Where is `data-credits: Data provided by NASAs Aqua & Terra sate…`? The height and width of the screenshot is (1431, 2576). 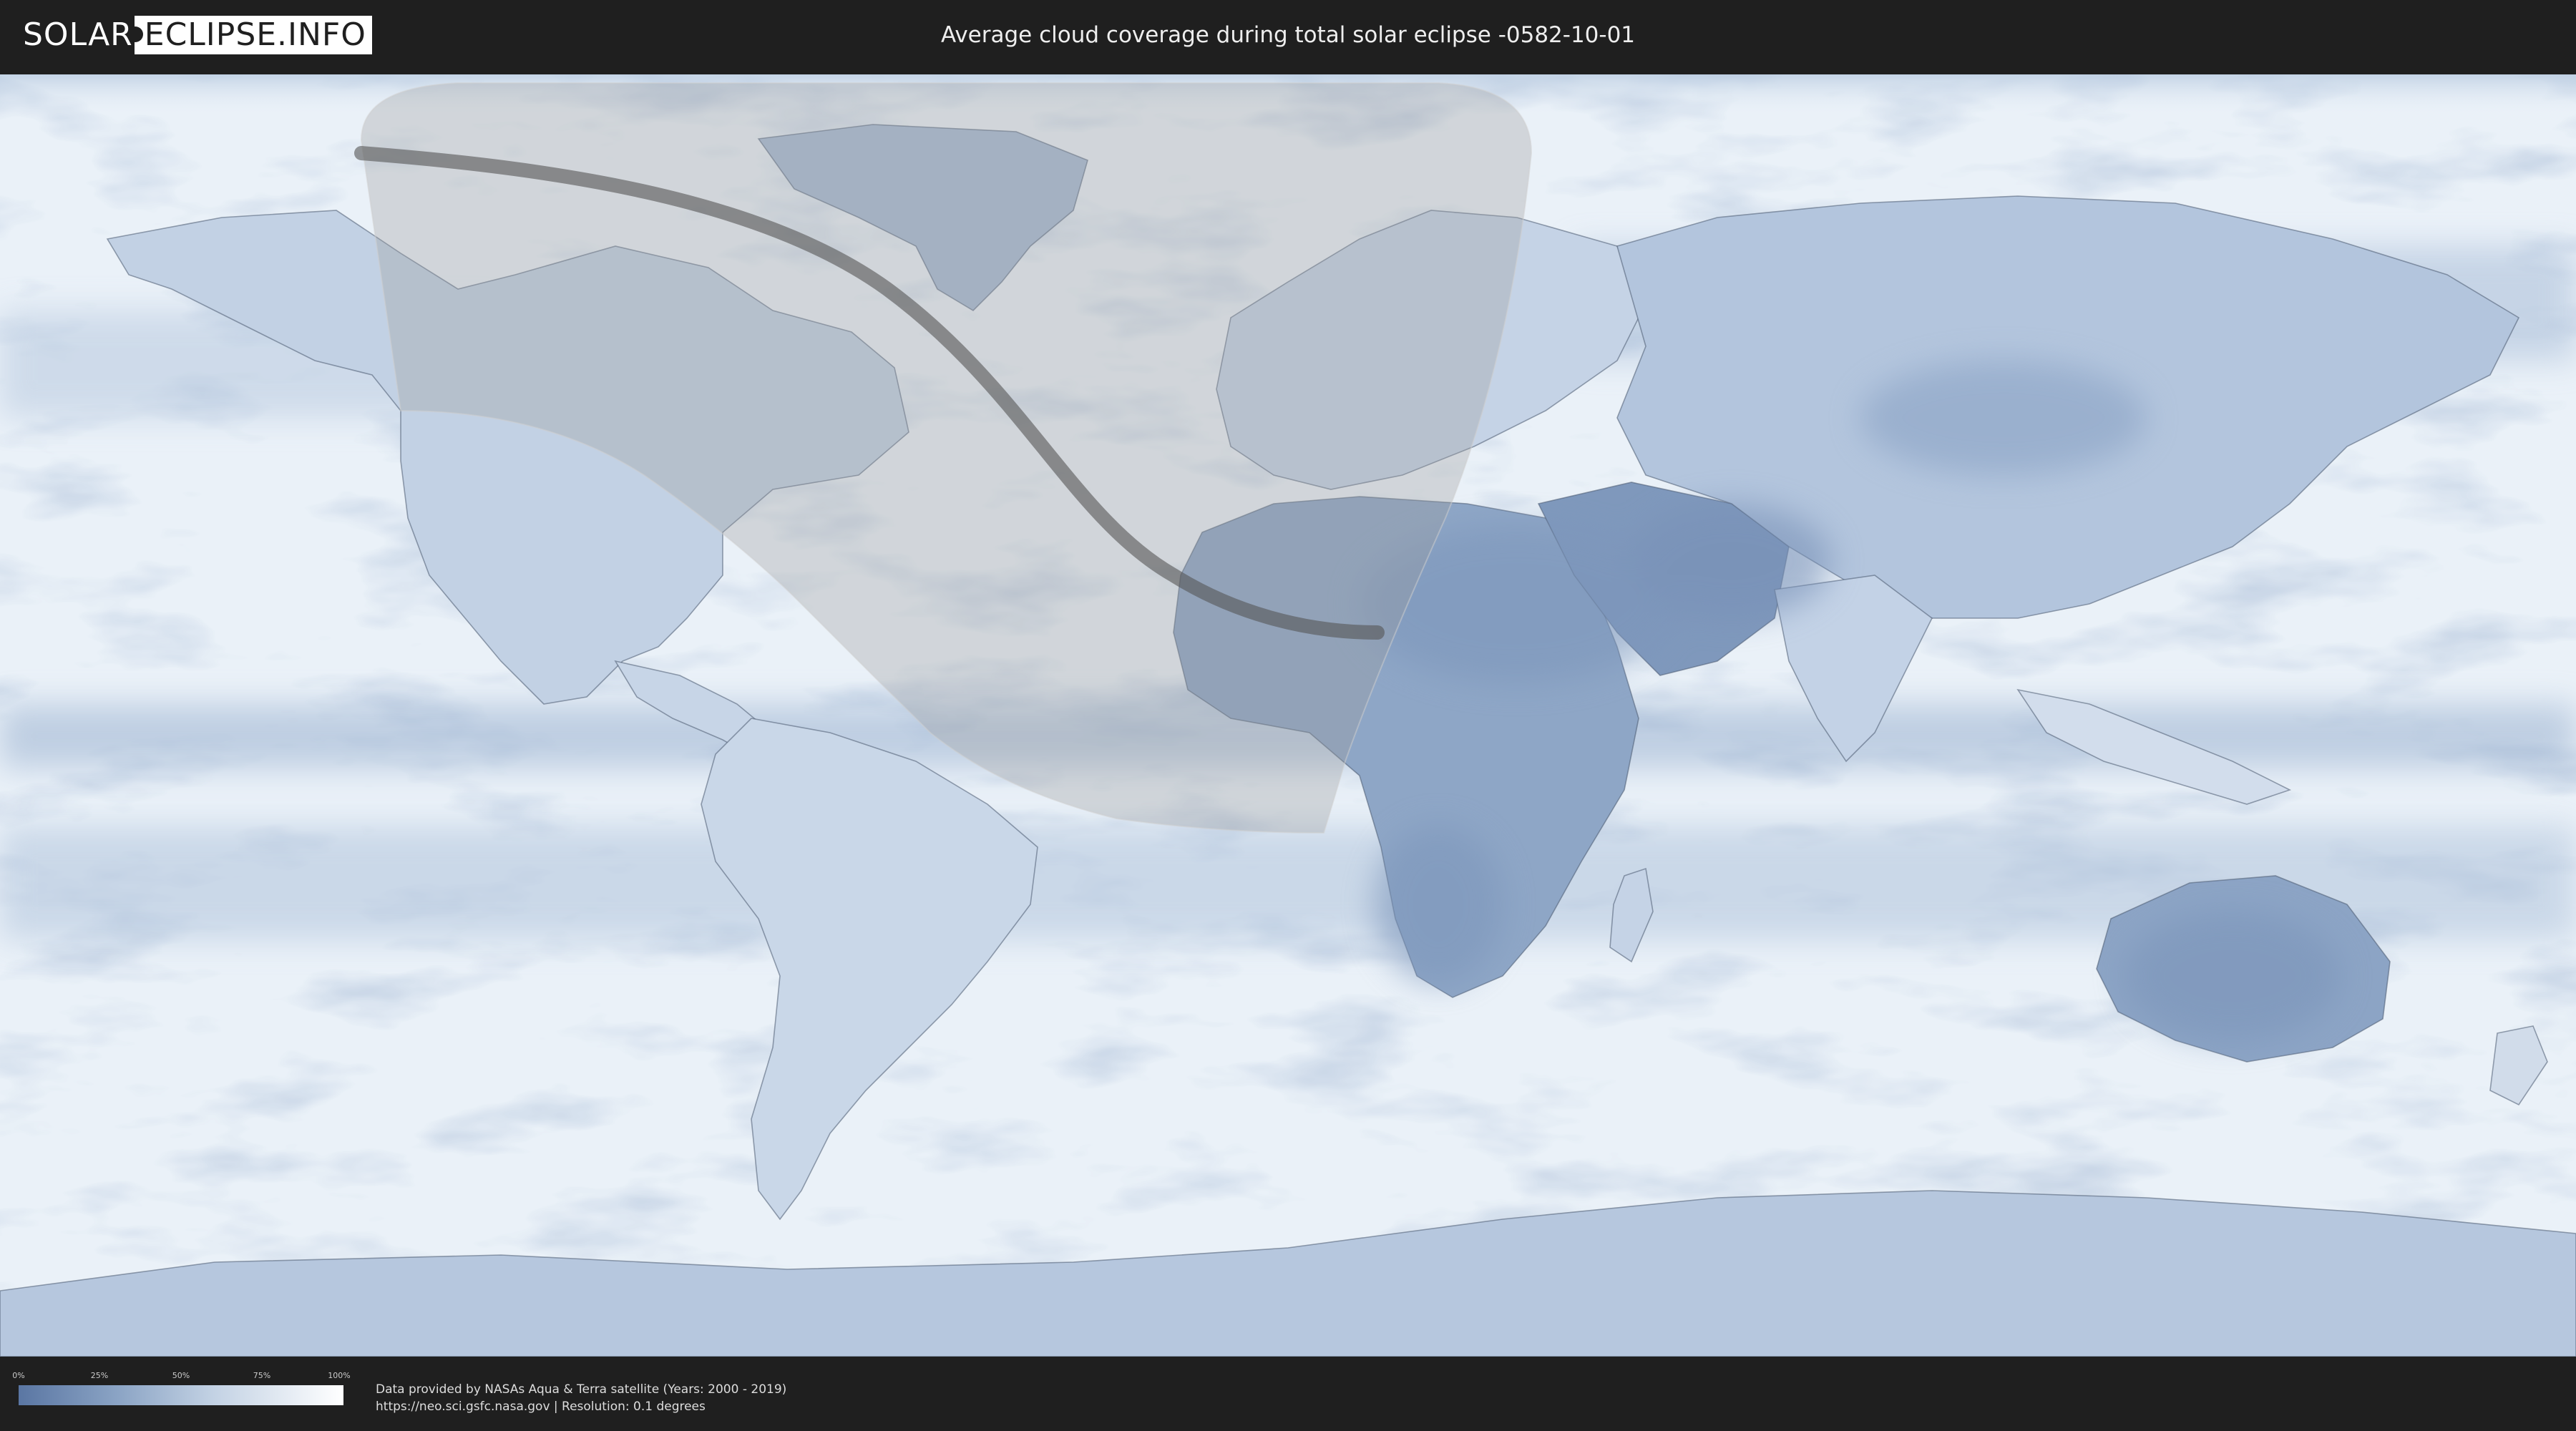
data-credits: Data provided by NASAs Aqua & Terra sate… is located at coordinates (581, 1398).